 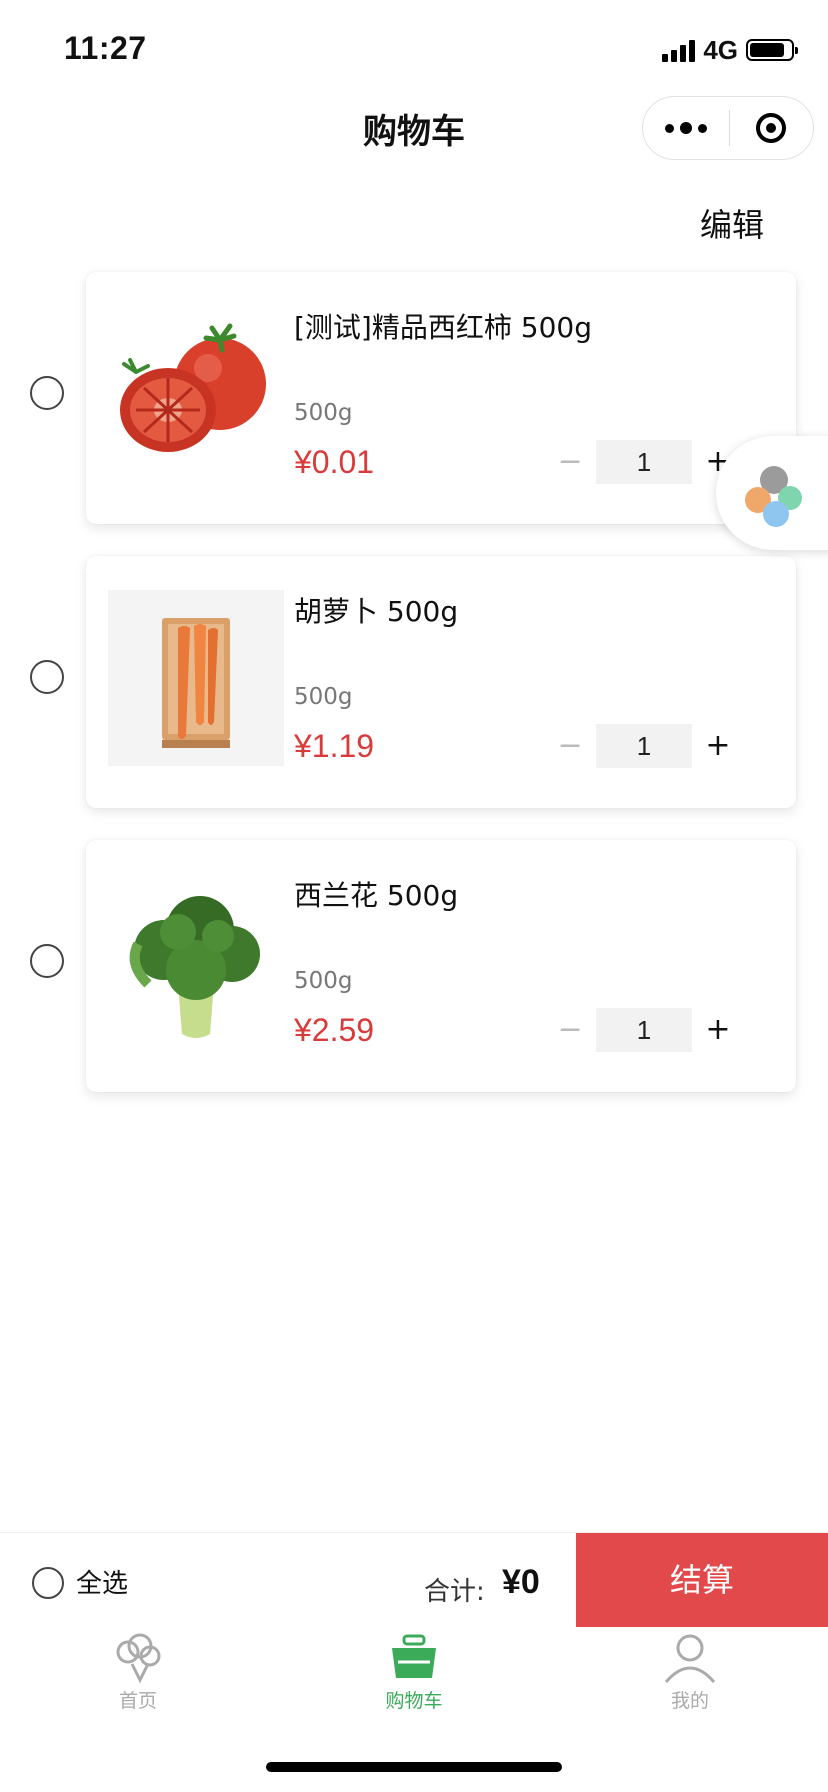 I want to click on select-all-checkbox, so click(x=48, y=1583).